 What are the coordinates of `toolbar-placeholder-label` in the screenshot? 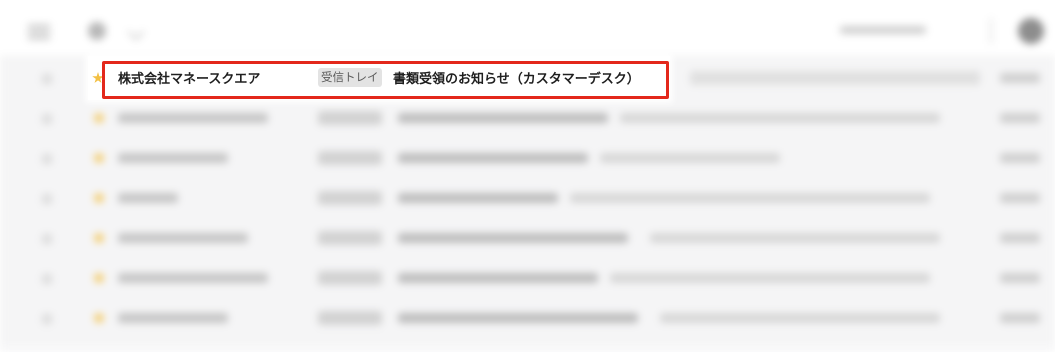 It's located at (883, 30).